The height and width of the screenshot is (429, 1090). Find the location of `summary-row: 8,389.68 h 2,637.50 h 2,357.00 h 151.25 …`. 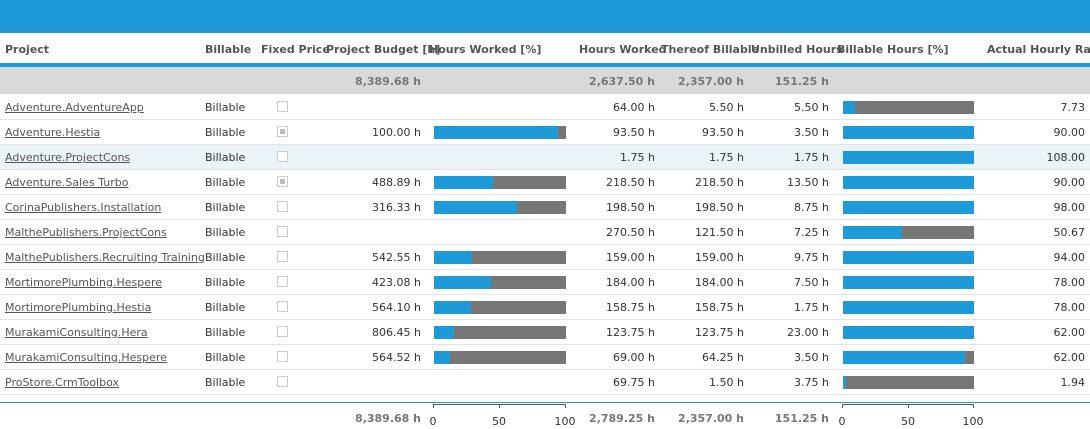

summary-row: 8,389.68 h 2,637.50 h 2,357.00 h 151.25 … is located at coordinates (545, 80).